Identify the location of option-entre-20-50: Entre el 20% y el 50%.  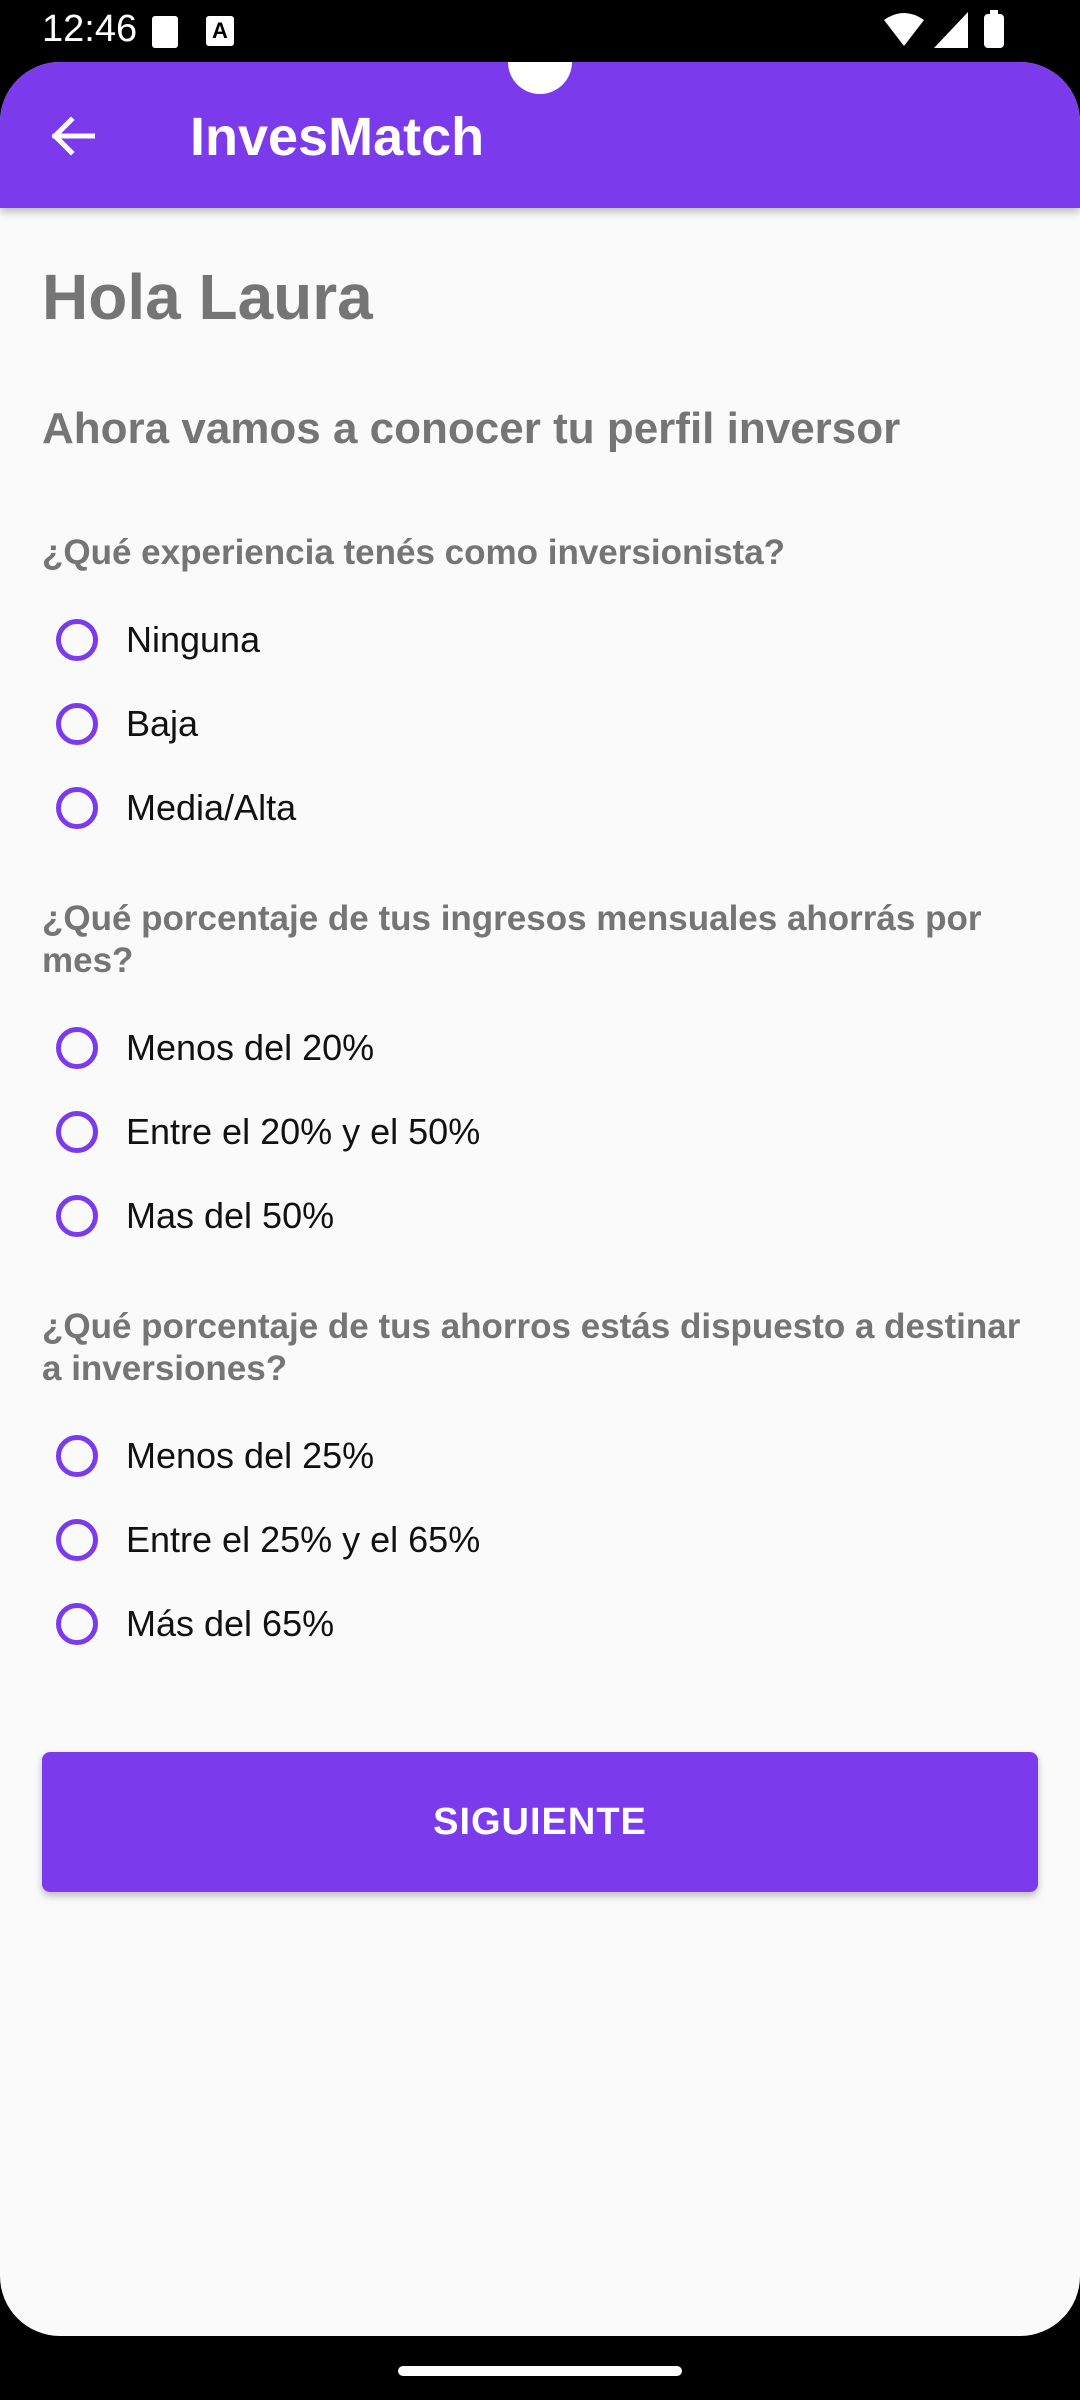
(268, 1132).